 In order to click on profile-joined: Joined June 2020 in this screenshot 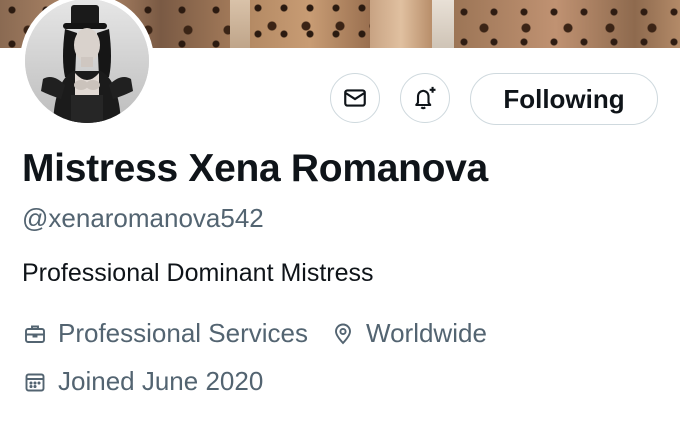, I will do `click(142, 381)`.